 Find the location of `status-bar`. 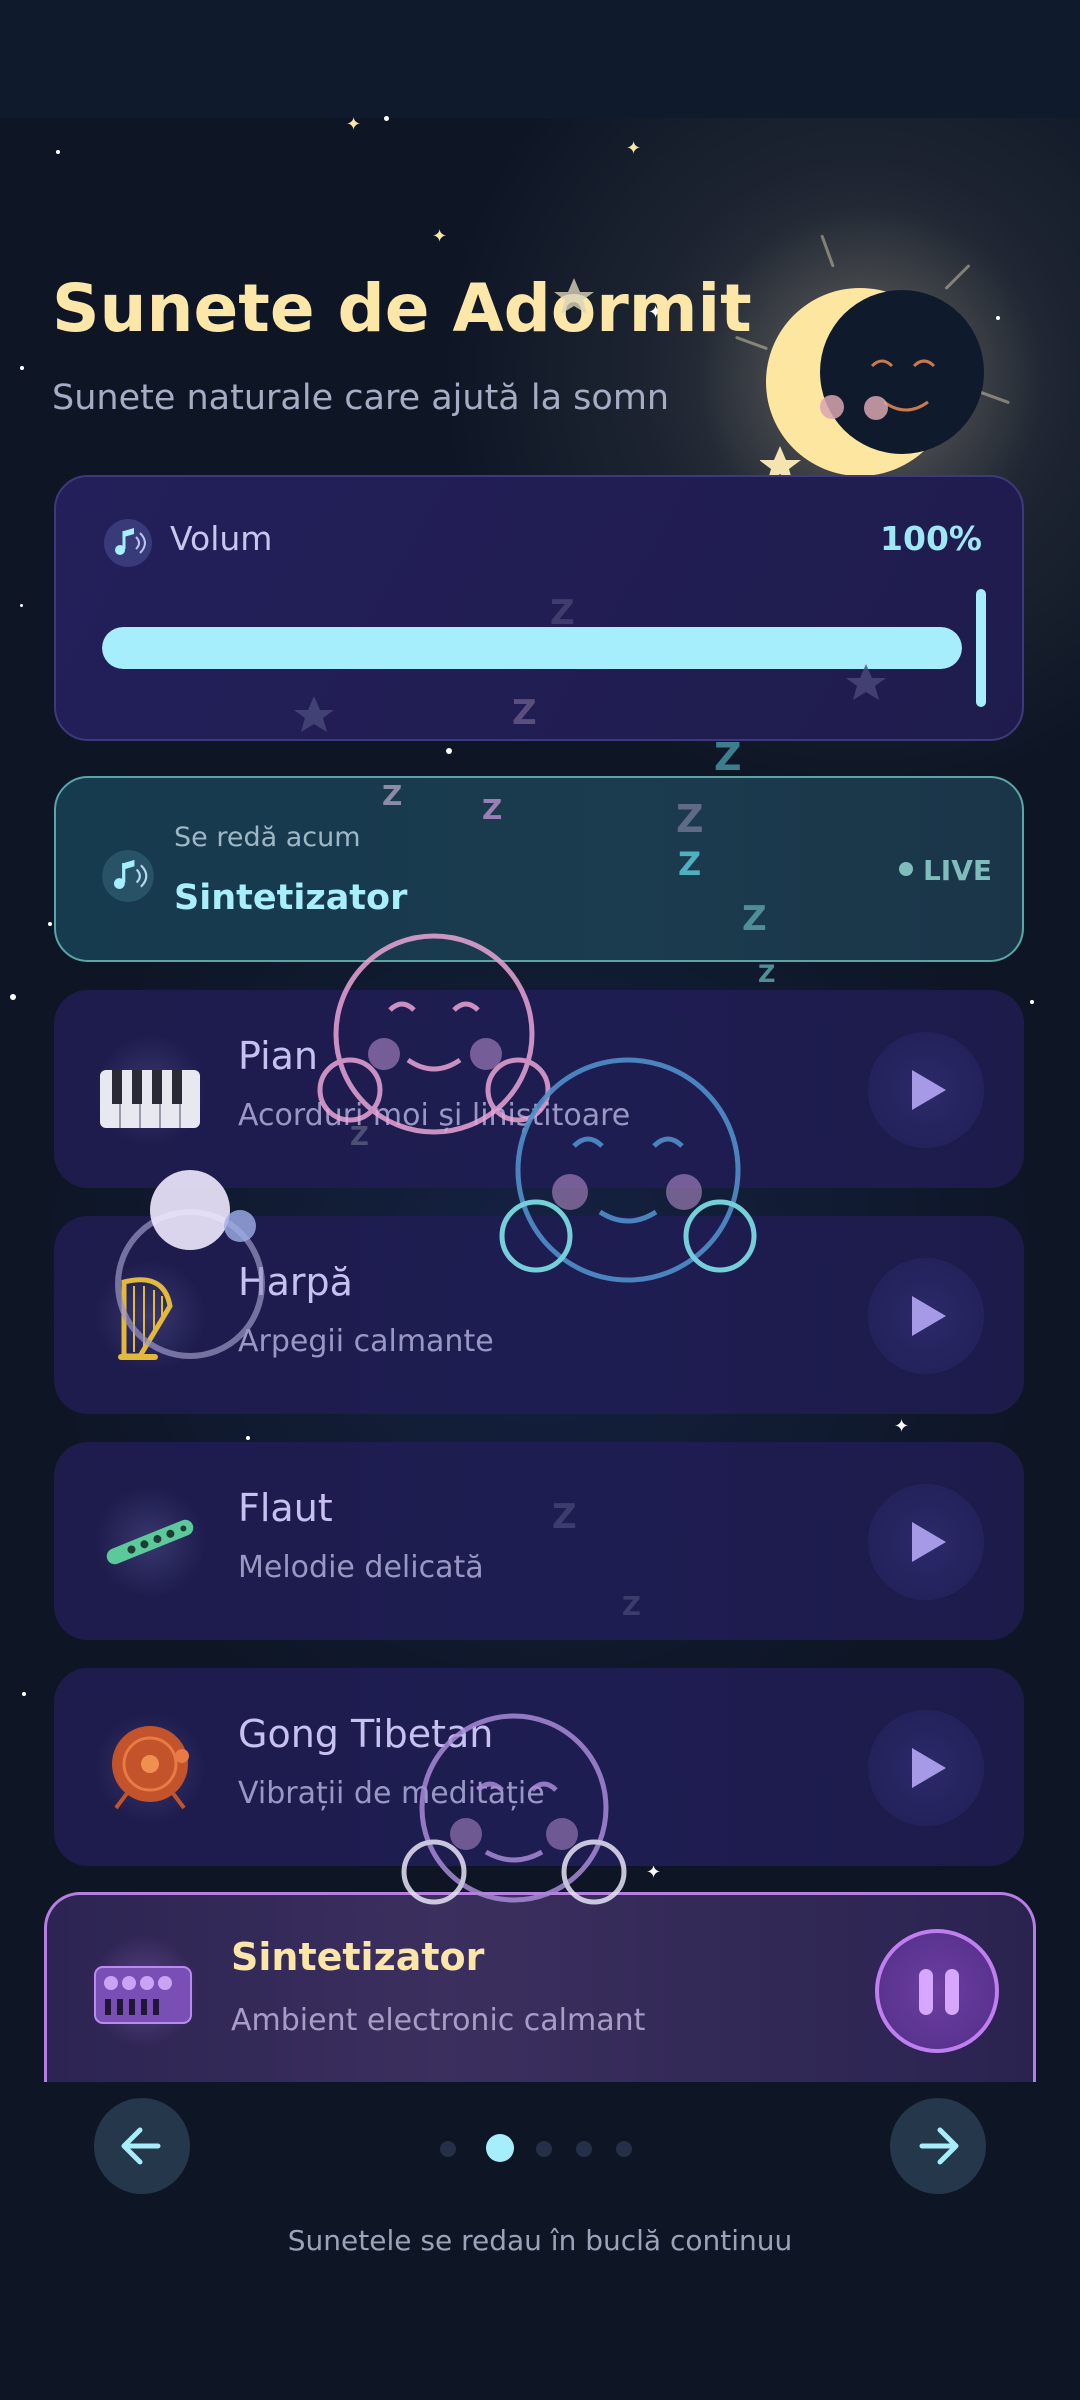

status-bar is located at coordinates (540, 59).